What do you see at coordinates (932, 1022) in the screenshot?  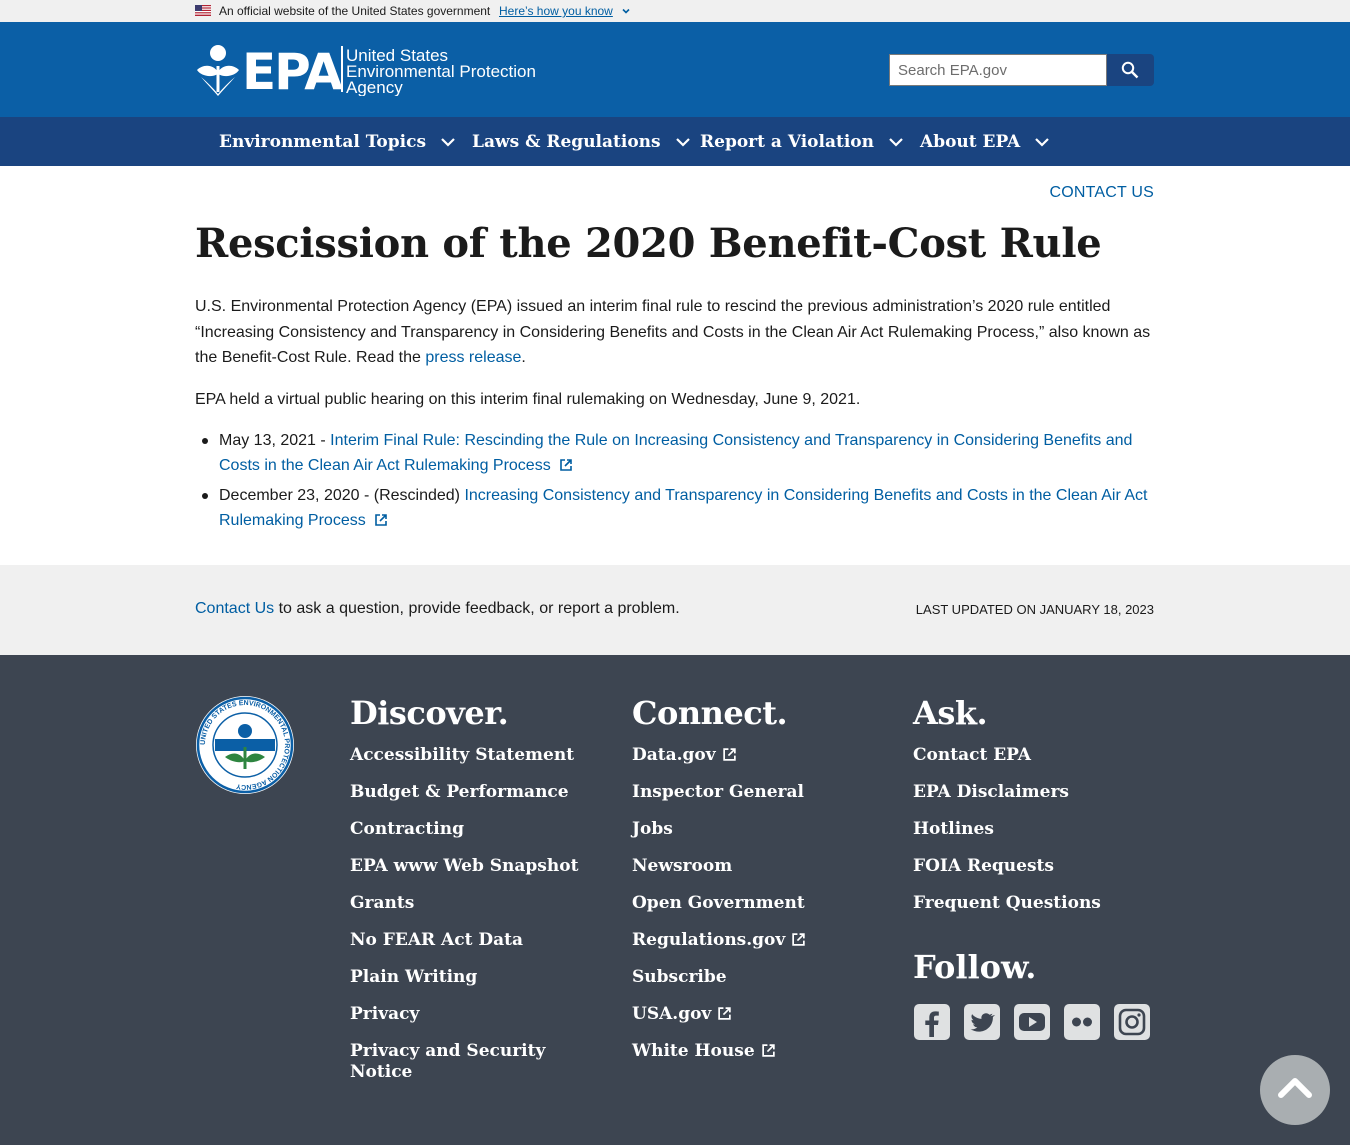 I see `facebook-icon` at bounding box center [932, 1022].